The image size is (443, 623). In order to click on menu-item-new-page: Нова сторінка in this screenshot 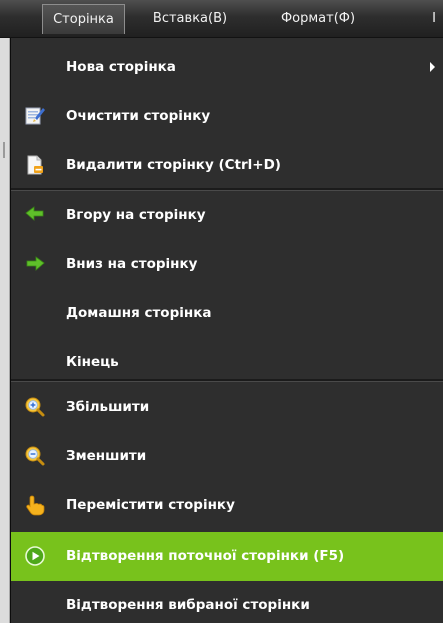, I will do `click(227, 67)`.